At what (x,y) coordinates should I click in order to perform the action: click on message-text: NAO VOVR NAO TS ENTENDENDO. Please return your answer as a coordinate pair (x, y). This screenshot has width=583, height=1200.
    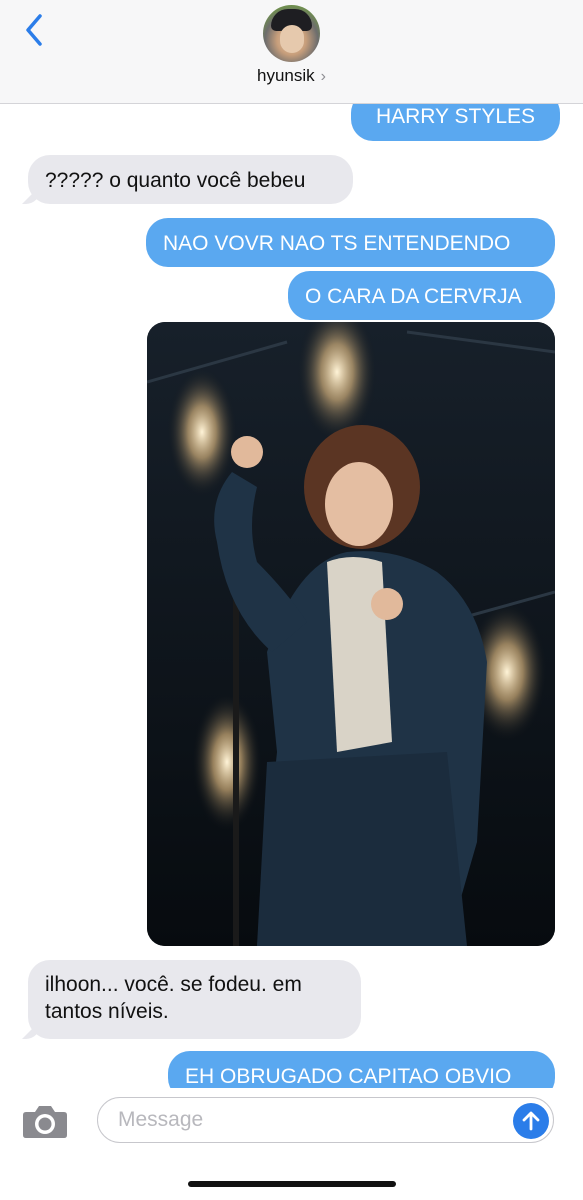
    Looking at the image, I should click on (337, 243).